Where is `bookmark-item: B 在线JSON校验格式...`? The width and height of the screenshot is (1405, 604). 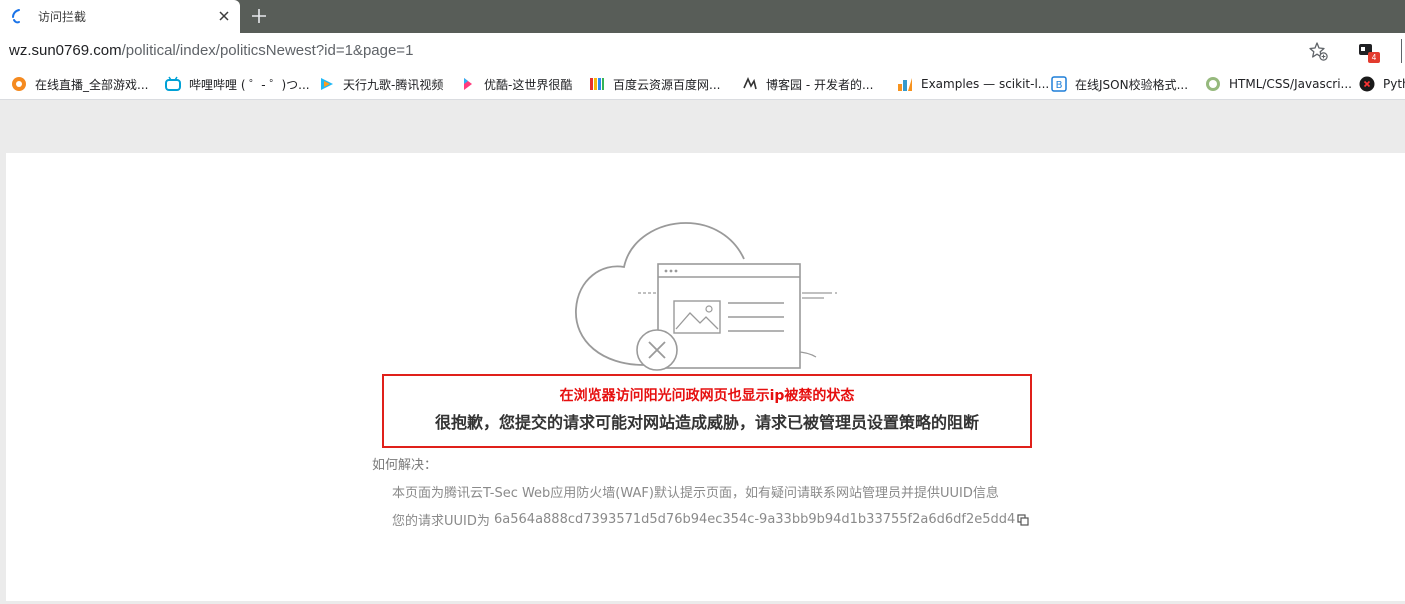
bookmark-item: B 在线JSON校验格式... is located at coordinates (1119, 84).